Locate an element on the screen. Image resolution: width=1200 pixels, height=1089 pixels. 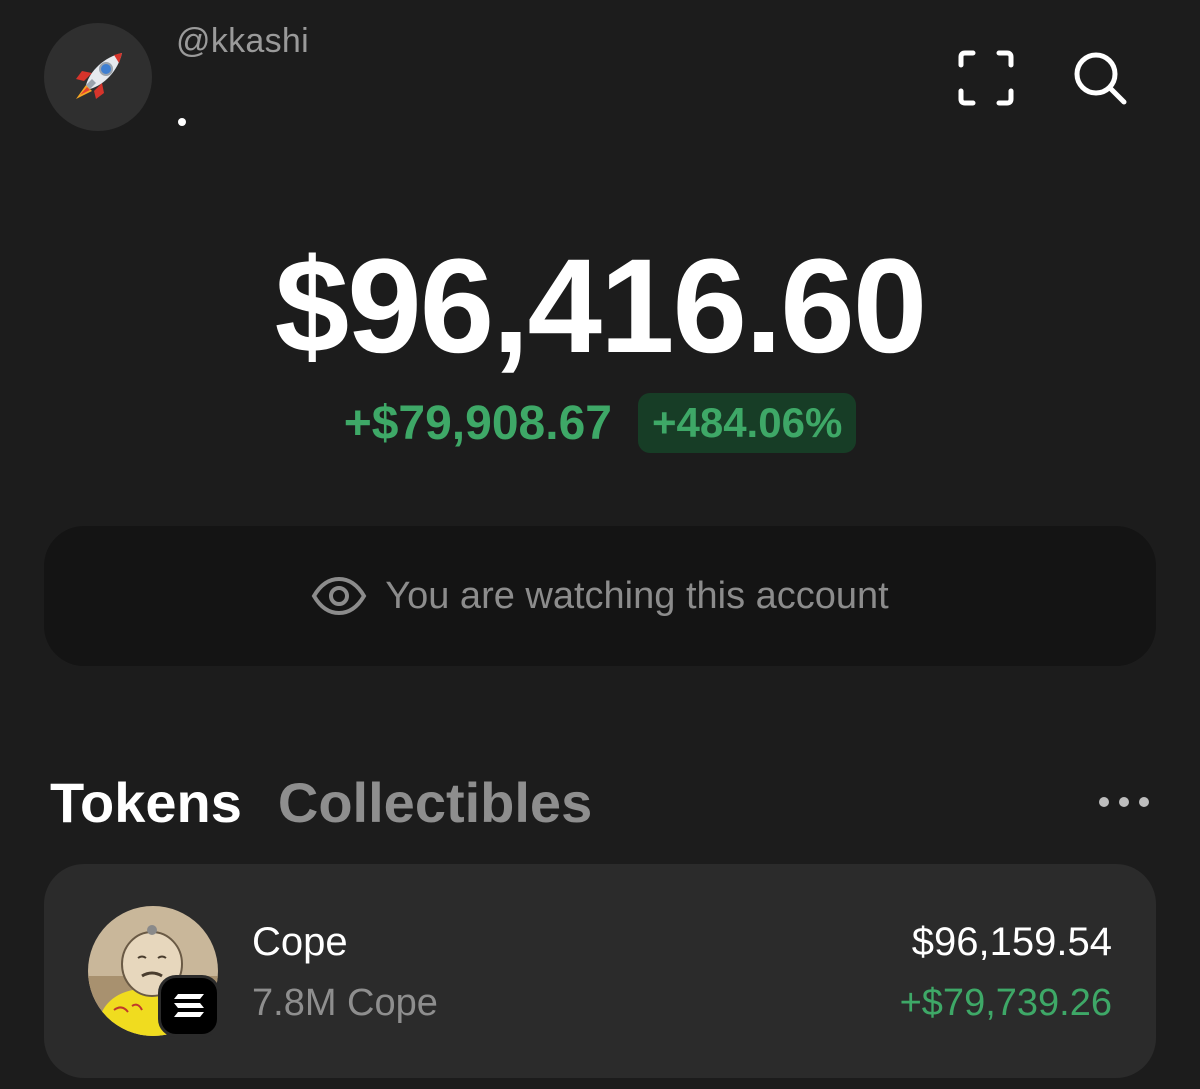
more-dots-icon is located at coordinates (1124, 802).